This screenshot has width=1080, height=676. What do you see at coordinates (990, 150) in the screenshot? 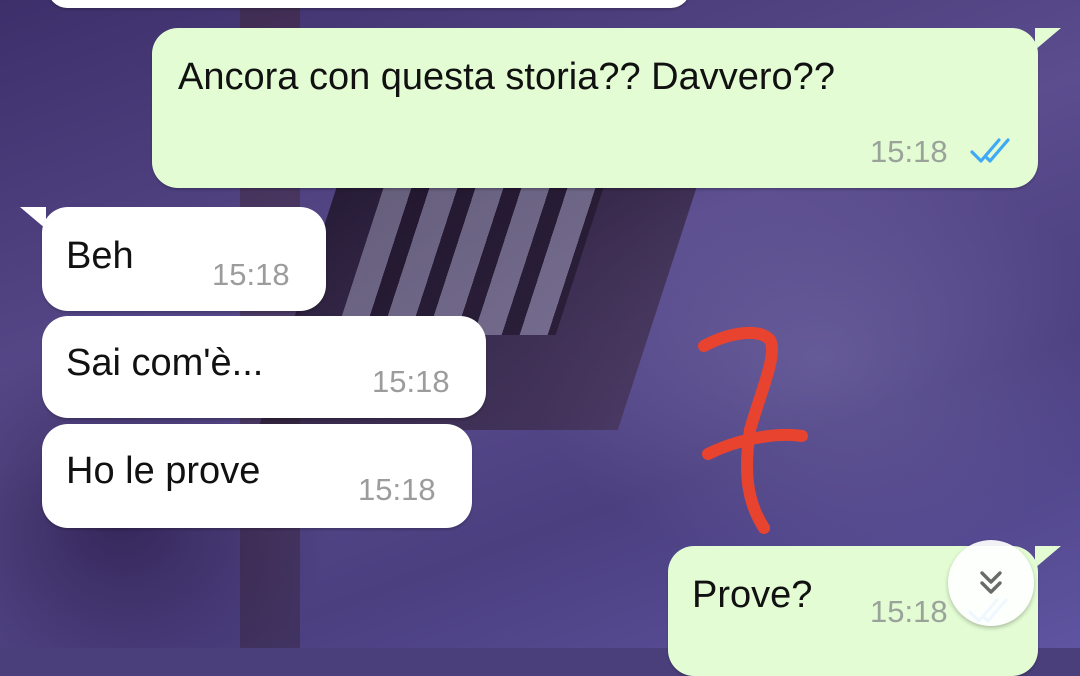
I see `read-ticks-icon` at bounding box center [990, 150].